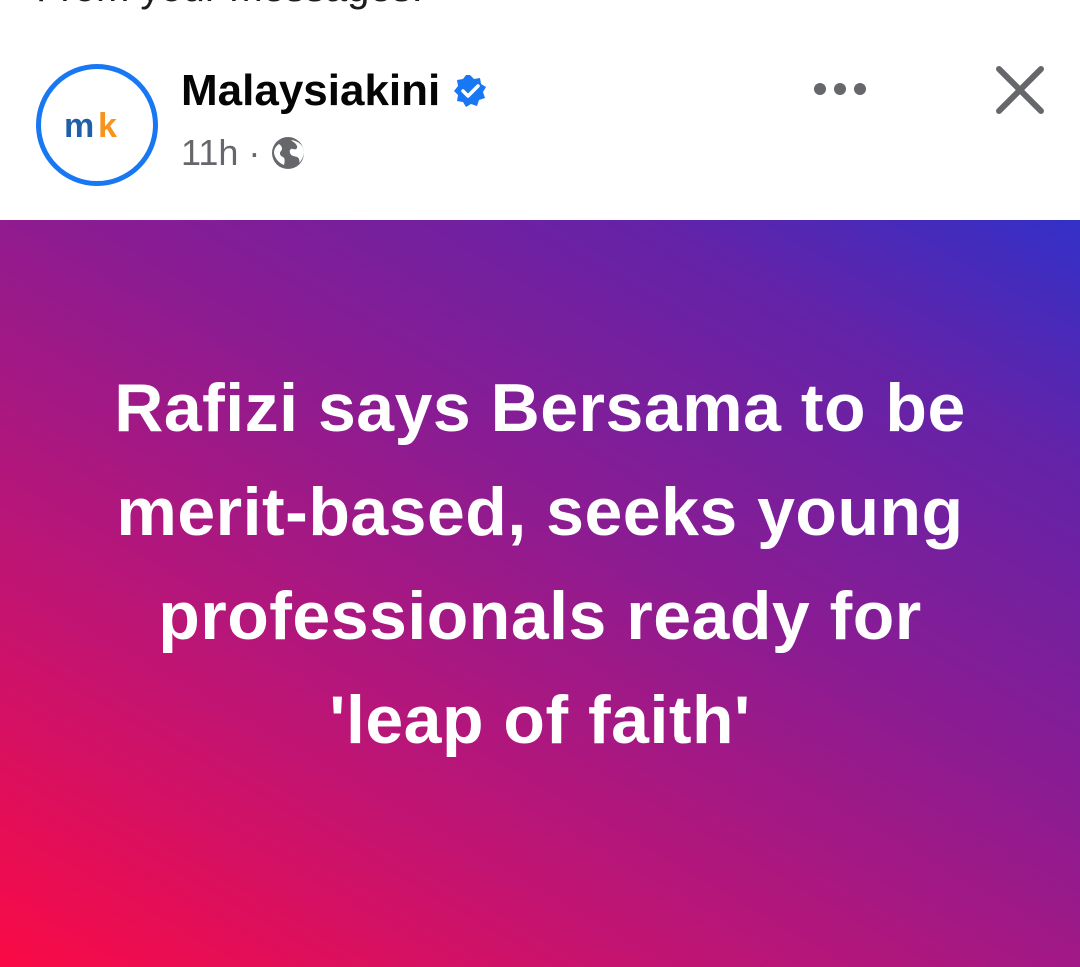 The height and width of the screenshot is (967, 1080). I want to click on more-horizontal-icon, so click(840, 89).